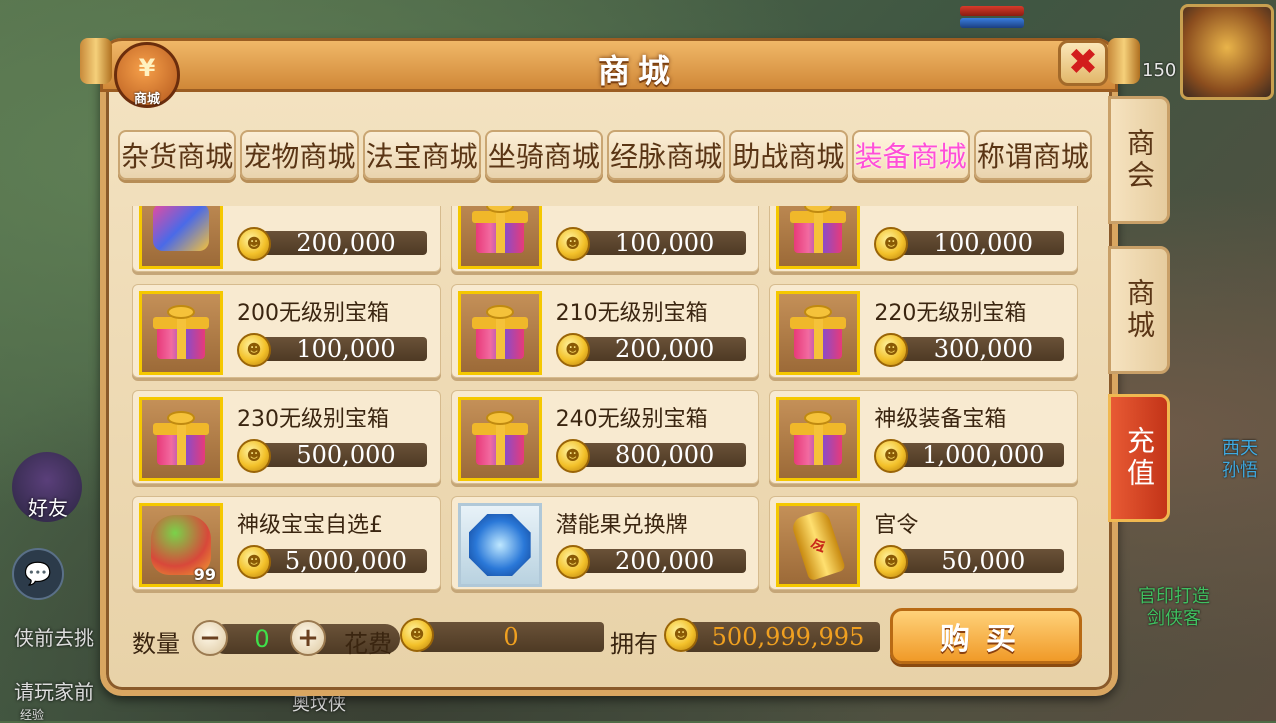 This screenshot has height=723, width=1276. What do you see at coordinates (181, 237) in the screenshot?
I see `decorated-chest-icon` at bounding box center [181, 237].